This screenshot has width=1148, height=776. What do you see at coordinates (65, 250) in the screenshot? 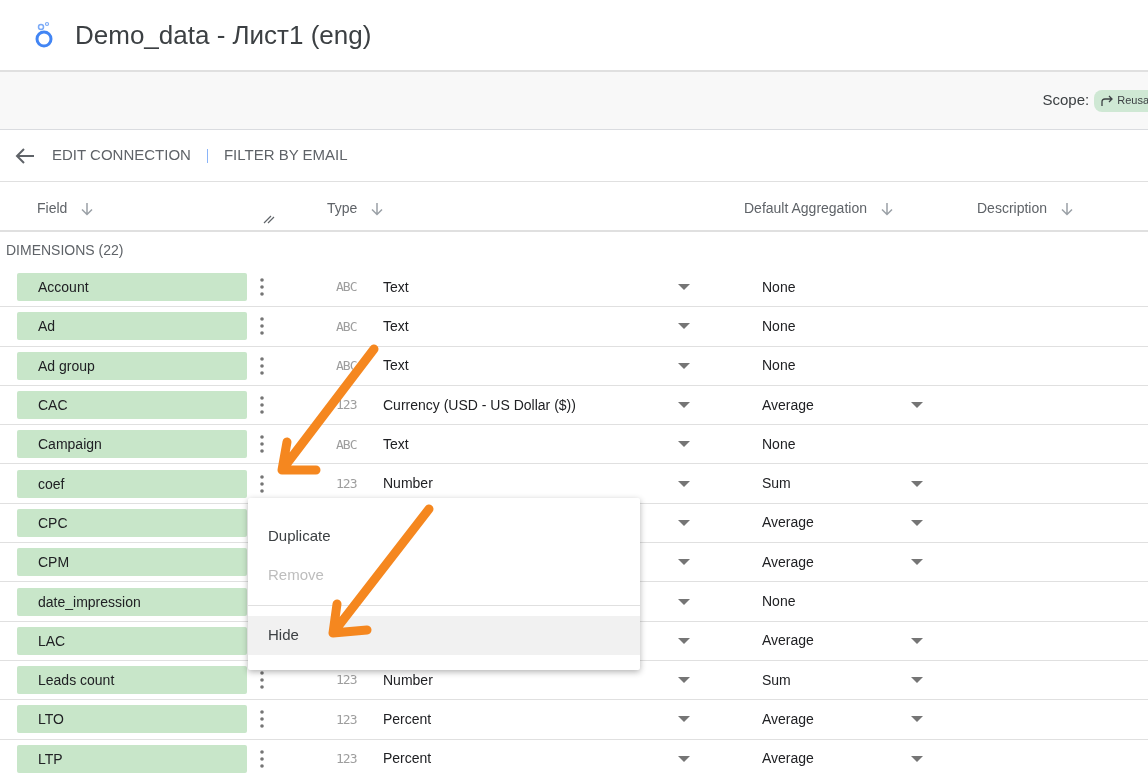
I see `section-label: DIMENSIONS (22)` at bounding box center [65, 250].